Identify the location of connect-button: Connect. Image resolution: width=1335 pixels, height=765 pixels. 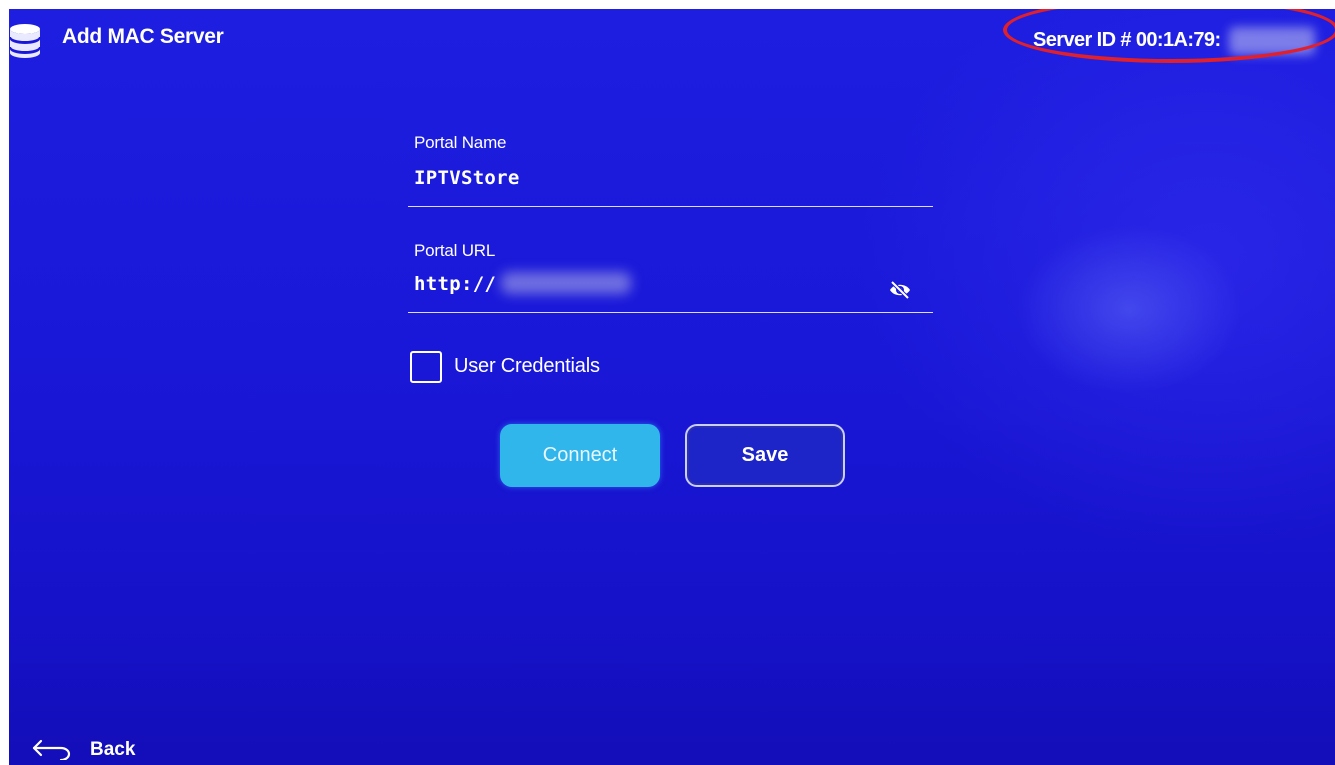
(580, 455).